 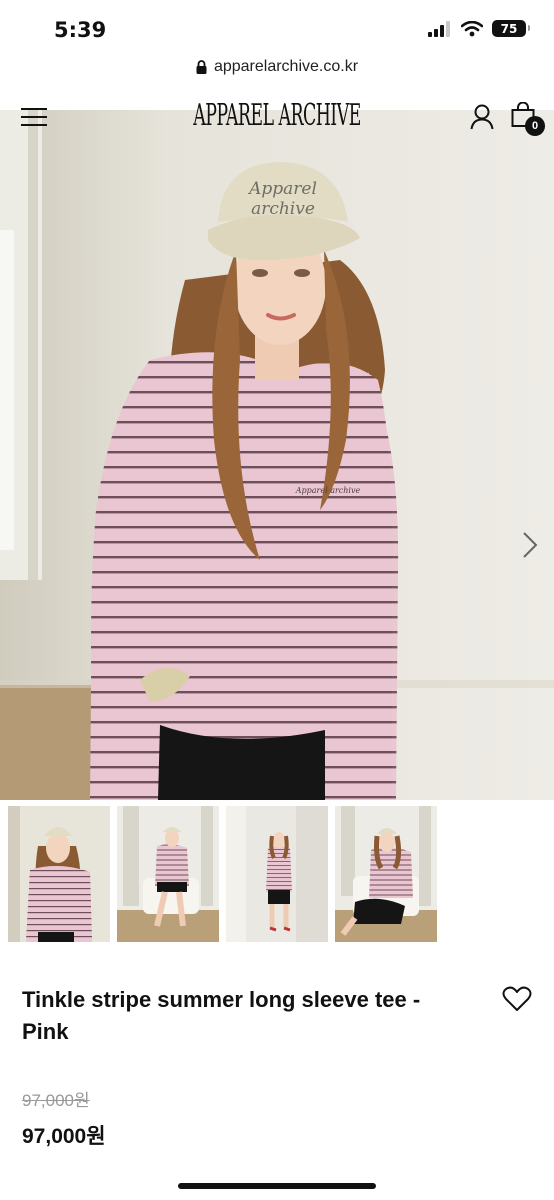 I want to click on shirt-logo: Apparel archive, so click(x=328, y=490).